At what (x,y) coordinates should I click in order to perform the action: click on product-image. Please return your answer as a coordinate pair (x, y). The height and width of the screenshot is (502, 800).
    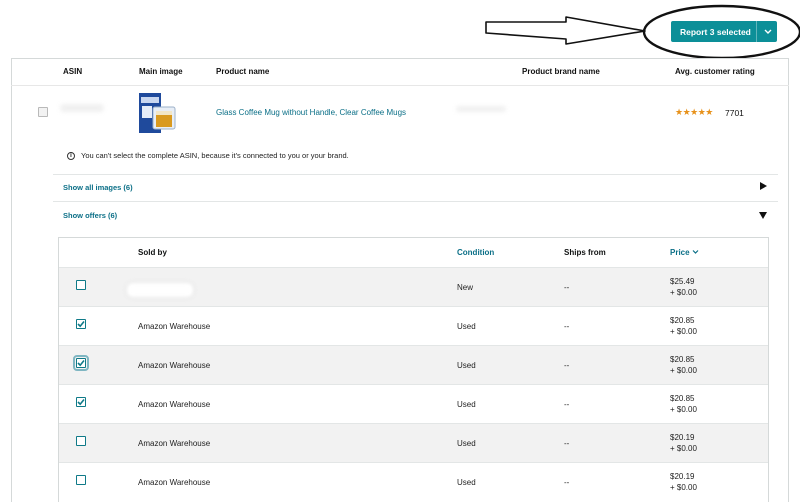
    Looking at the image, I should click on (160, 113).